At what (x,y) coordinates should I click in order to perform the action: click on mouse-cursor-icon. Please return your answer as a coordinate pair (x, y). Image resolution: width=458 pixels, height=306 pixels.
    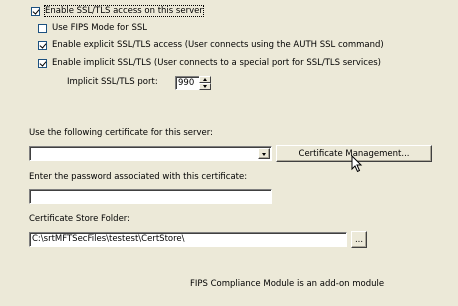
    Looking at the image, I should click on (357, 164).